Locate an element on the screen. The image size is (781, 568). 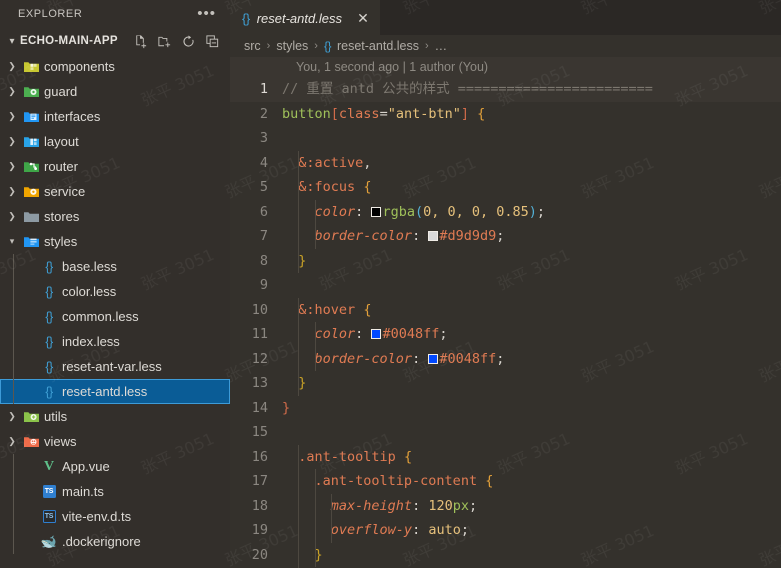
tree-item-common-less: {} common.less is located at coordinates (115, 316).